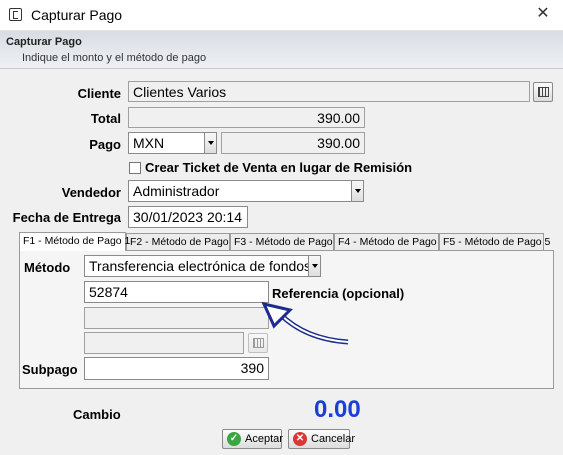 This screenshot has height=455, width=563. What do you see at coordinates (389, 241) in the screenshot?
I see `tab-metodo-pago-4: F4 - Método de Pago 4` at bounding box center [389, 241].